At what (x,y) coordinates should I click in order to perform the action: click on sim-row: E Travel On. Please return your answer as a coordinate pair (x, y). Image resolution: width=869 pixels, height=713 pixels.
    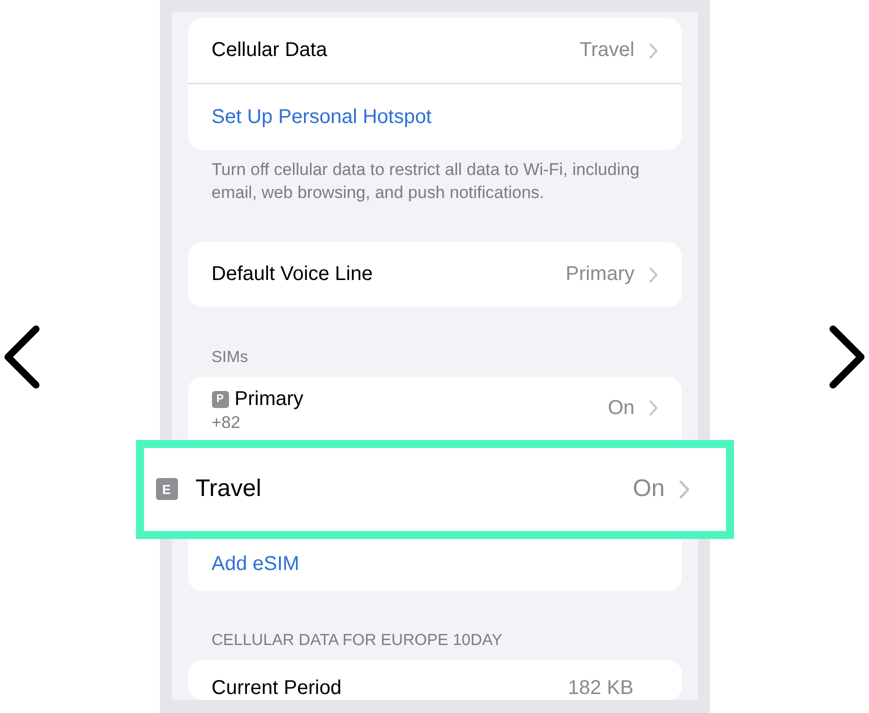
    Looking at the image, I should click on (435, 489).